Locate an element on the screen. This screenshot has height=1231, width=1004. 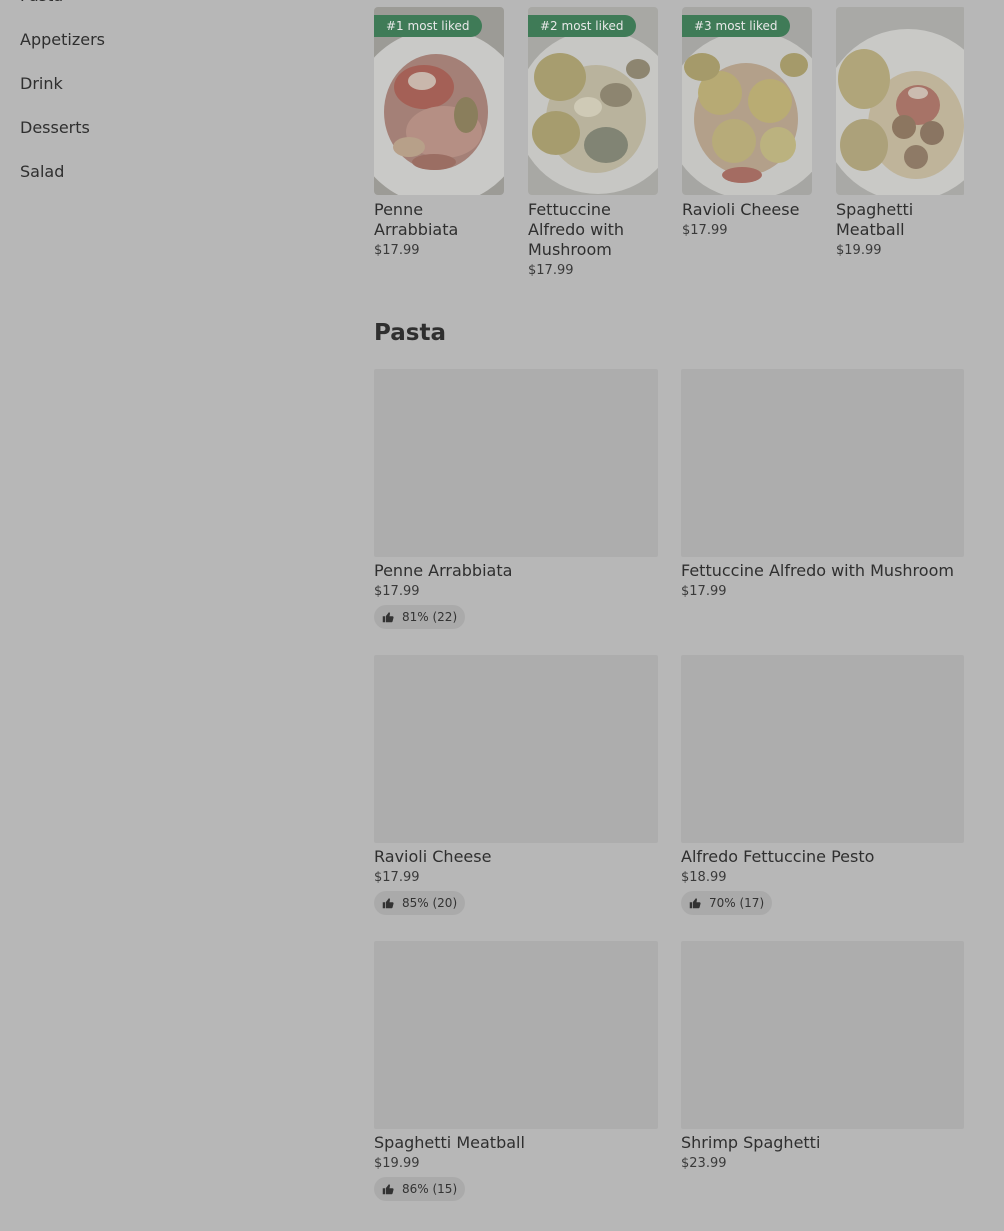
rating-text: 81% (22) is located at coordinates (430, 617).